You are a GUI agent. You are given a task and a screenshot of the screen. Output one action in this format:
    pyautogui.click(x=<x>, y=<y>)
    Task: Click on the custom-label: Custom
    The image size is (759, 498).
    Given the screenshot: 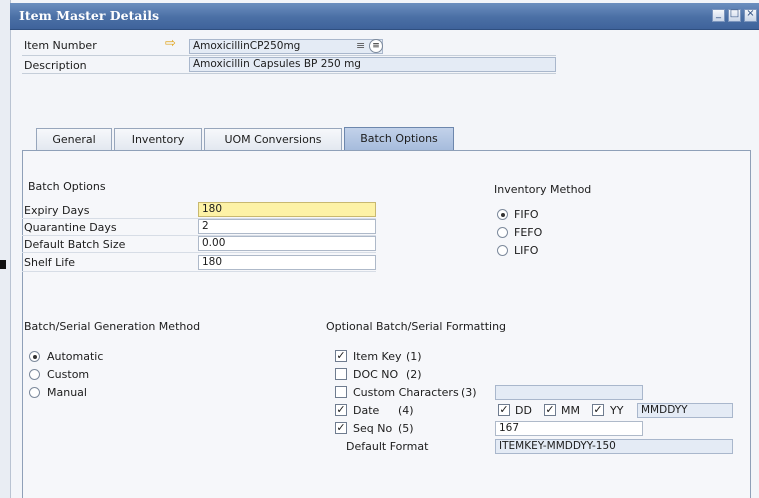 What is the action you would take?
    pyautogui.click(x=68, y=374)
    